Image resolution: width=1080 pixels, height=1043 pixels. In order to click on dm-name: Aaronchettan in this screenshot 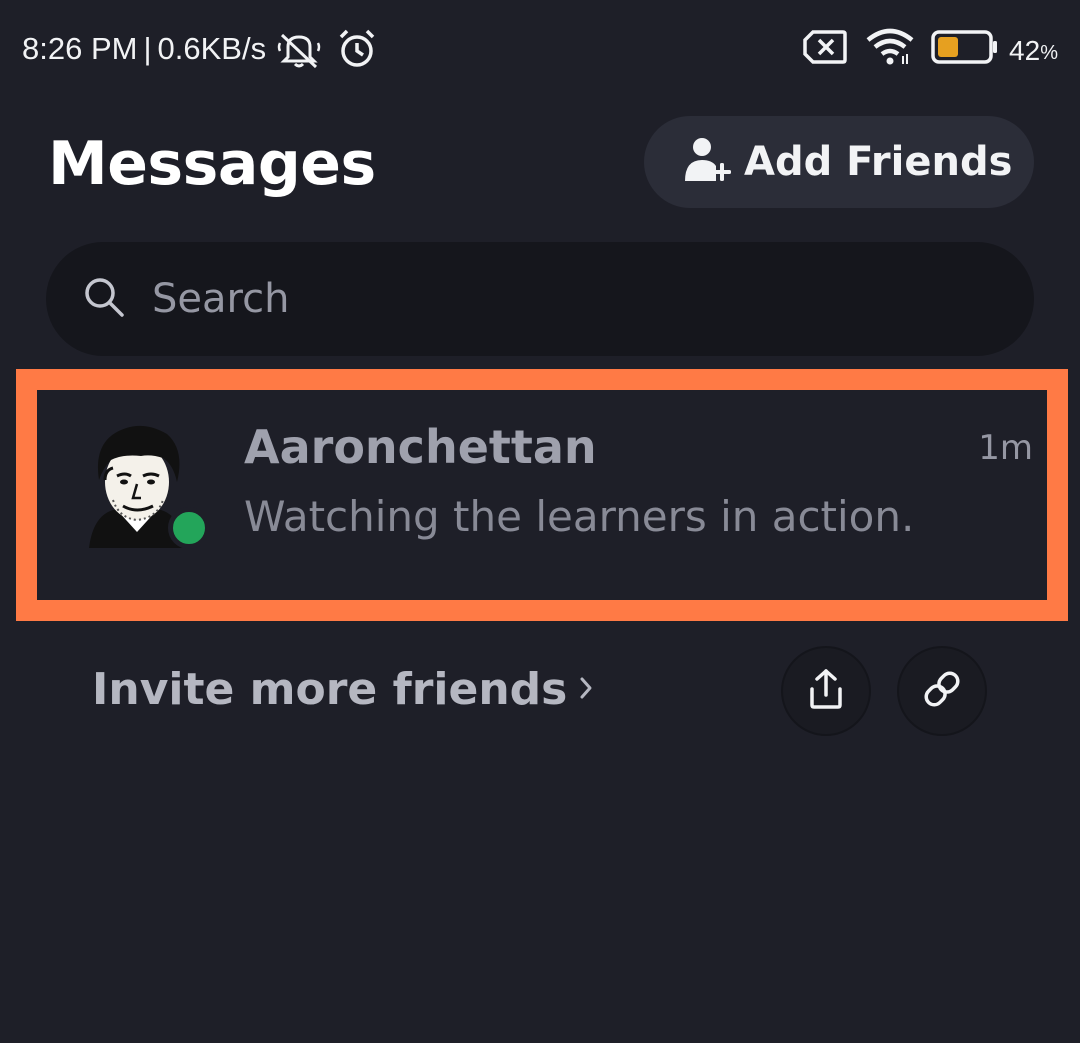, I will do `click(420, 447)`.